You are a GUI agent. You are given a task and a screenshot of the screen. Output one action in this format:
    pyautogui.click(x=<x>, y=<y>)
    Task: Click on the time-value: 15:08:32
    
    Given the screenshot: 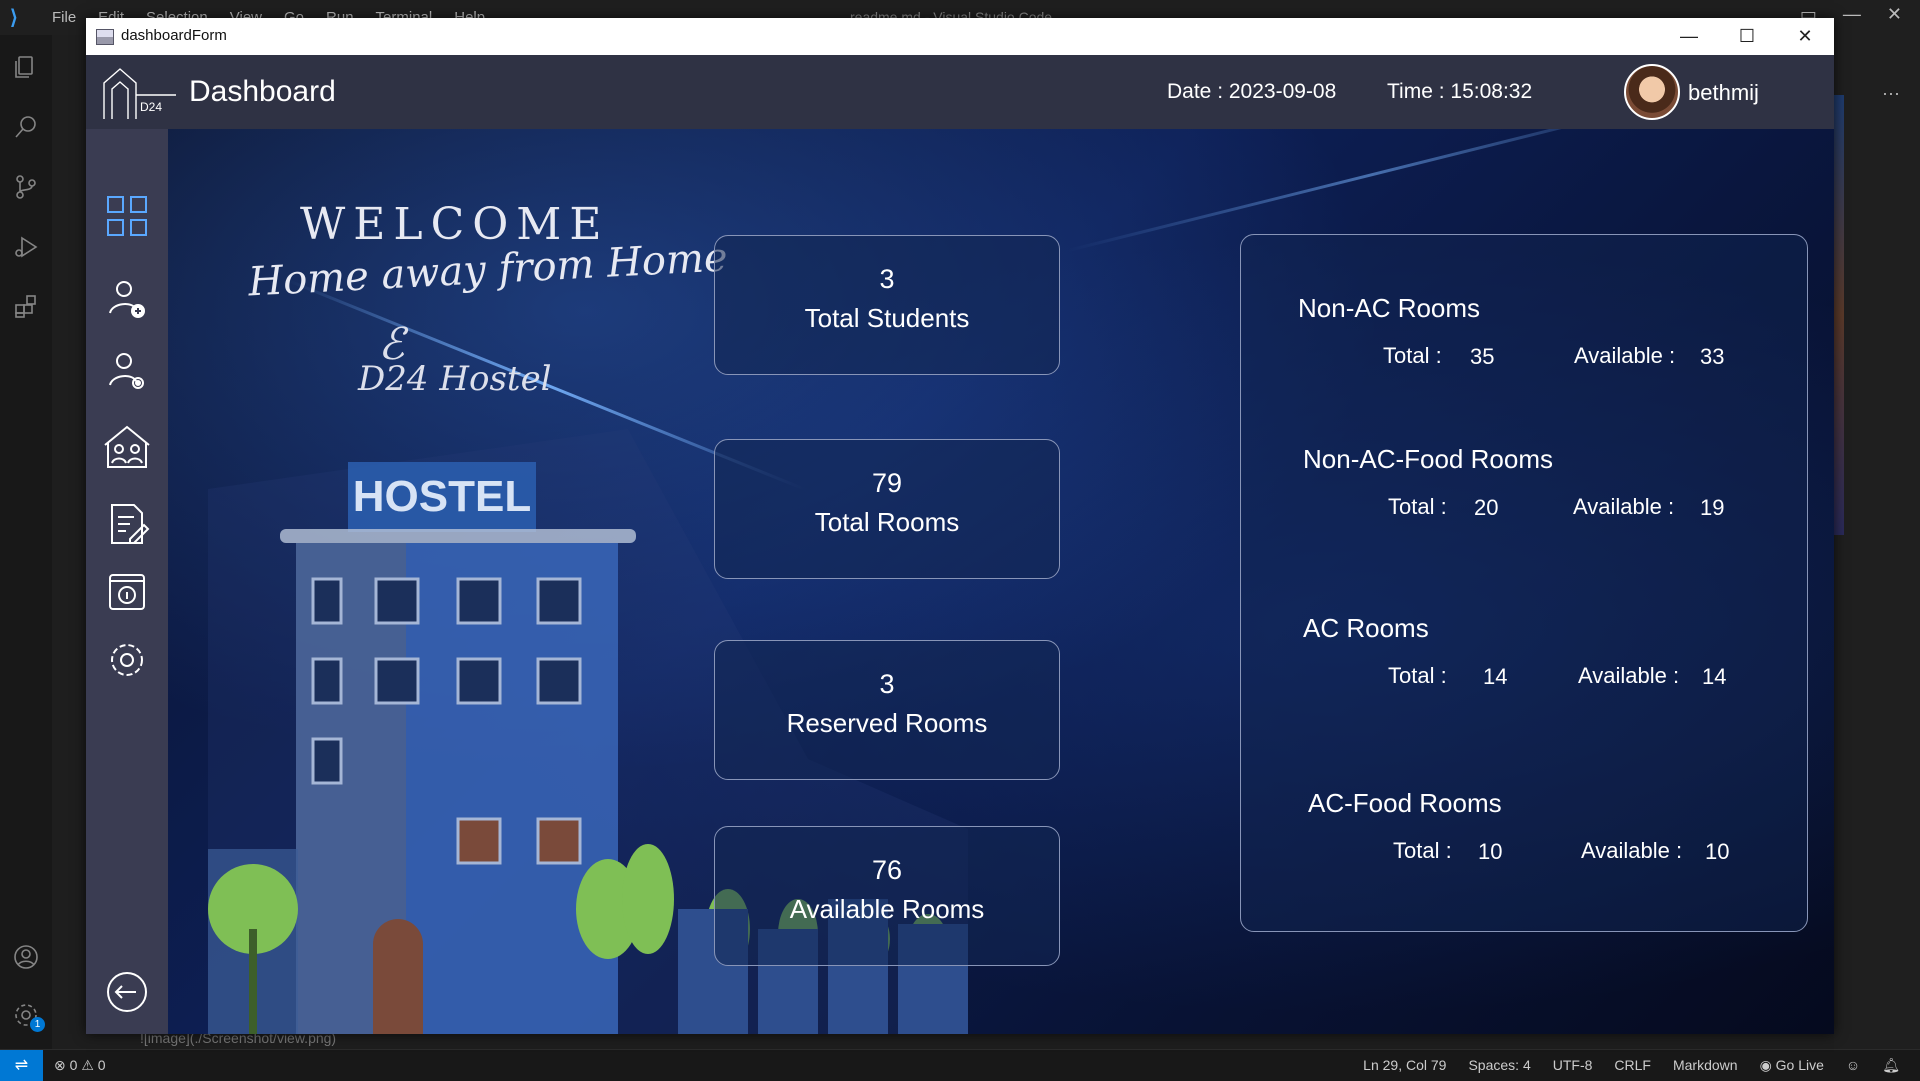 What is the action you would take?
    pyautogui.click(x=1491, y=91)
    